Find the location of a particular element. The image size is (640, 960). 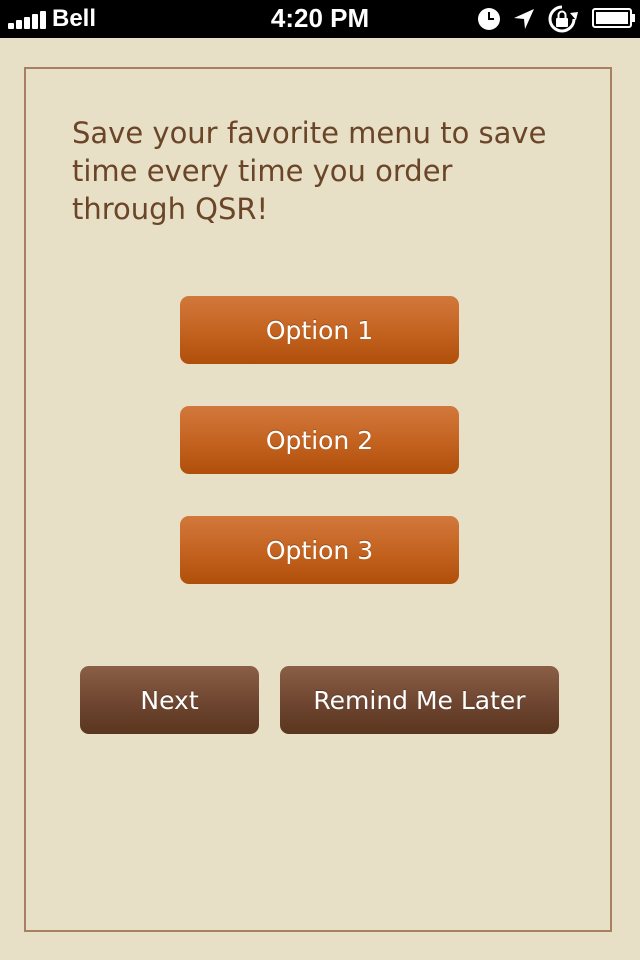

remind-me-later-button: Remind Me Later is located at coordinates (419, 700).